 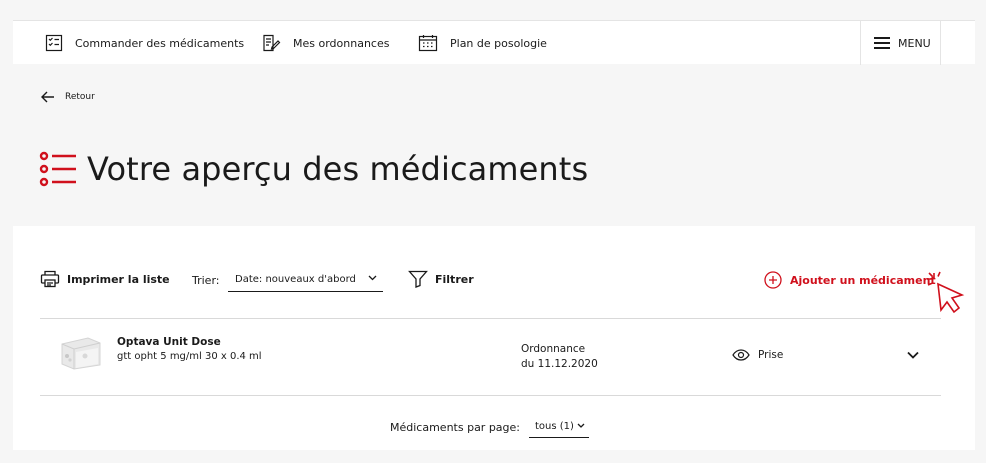 I want to click on nav-dosage-plan: Plan de posologie, so click(x=482, y=43).